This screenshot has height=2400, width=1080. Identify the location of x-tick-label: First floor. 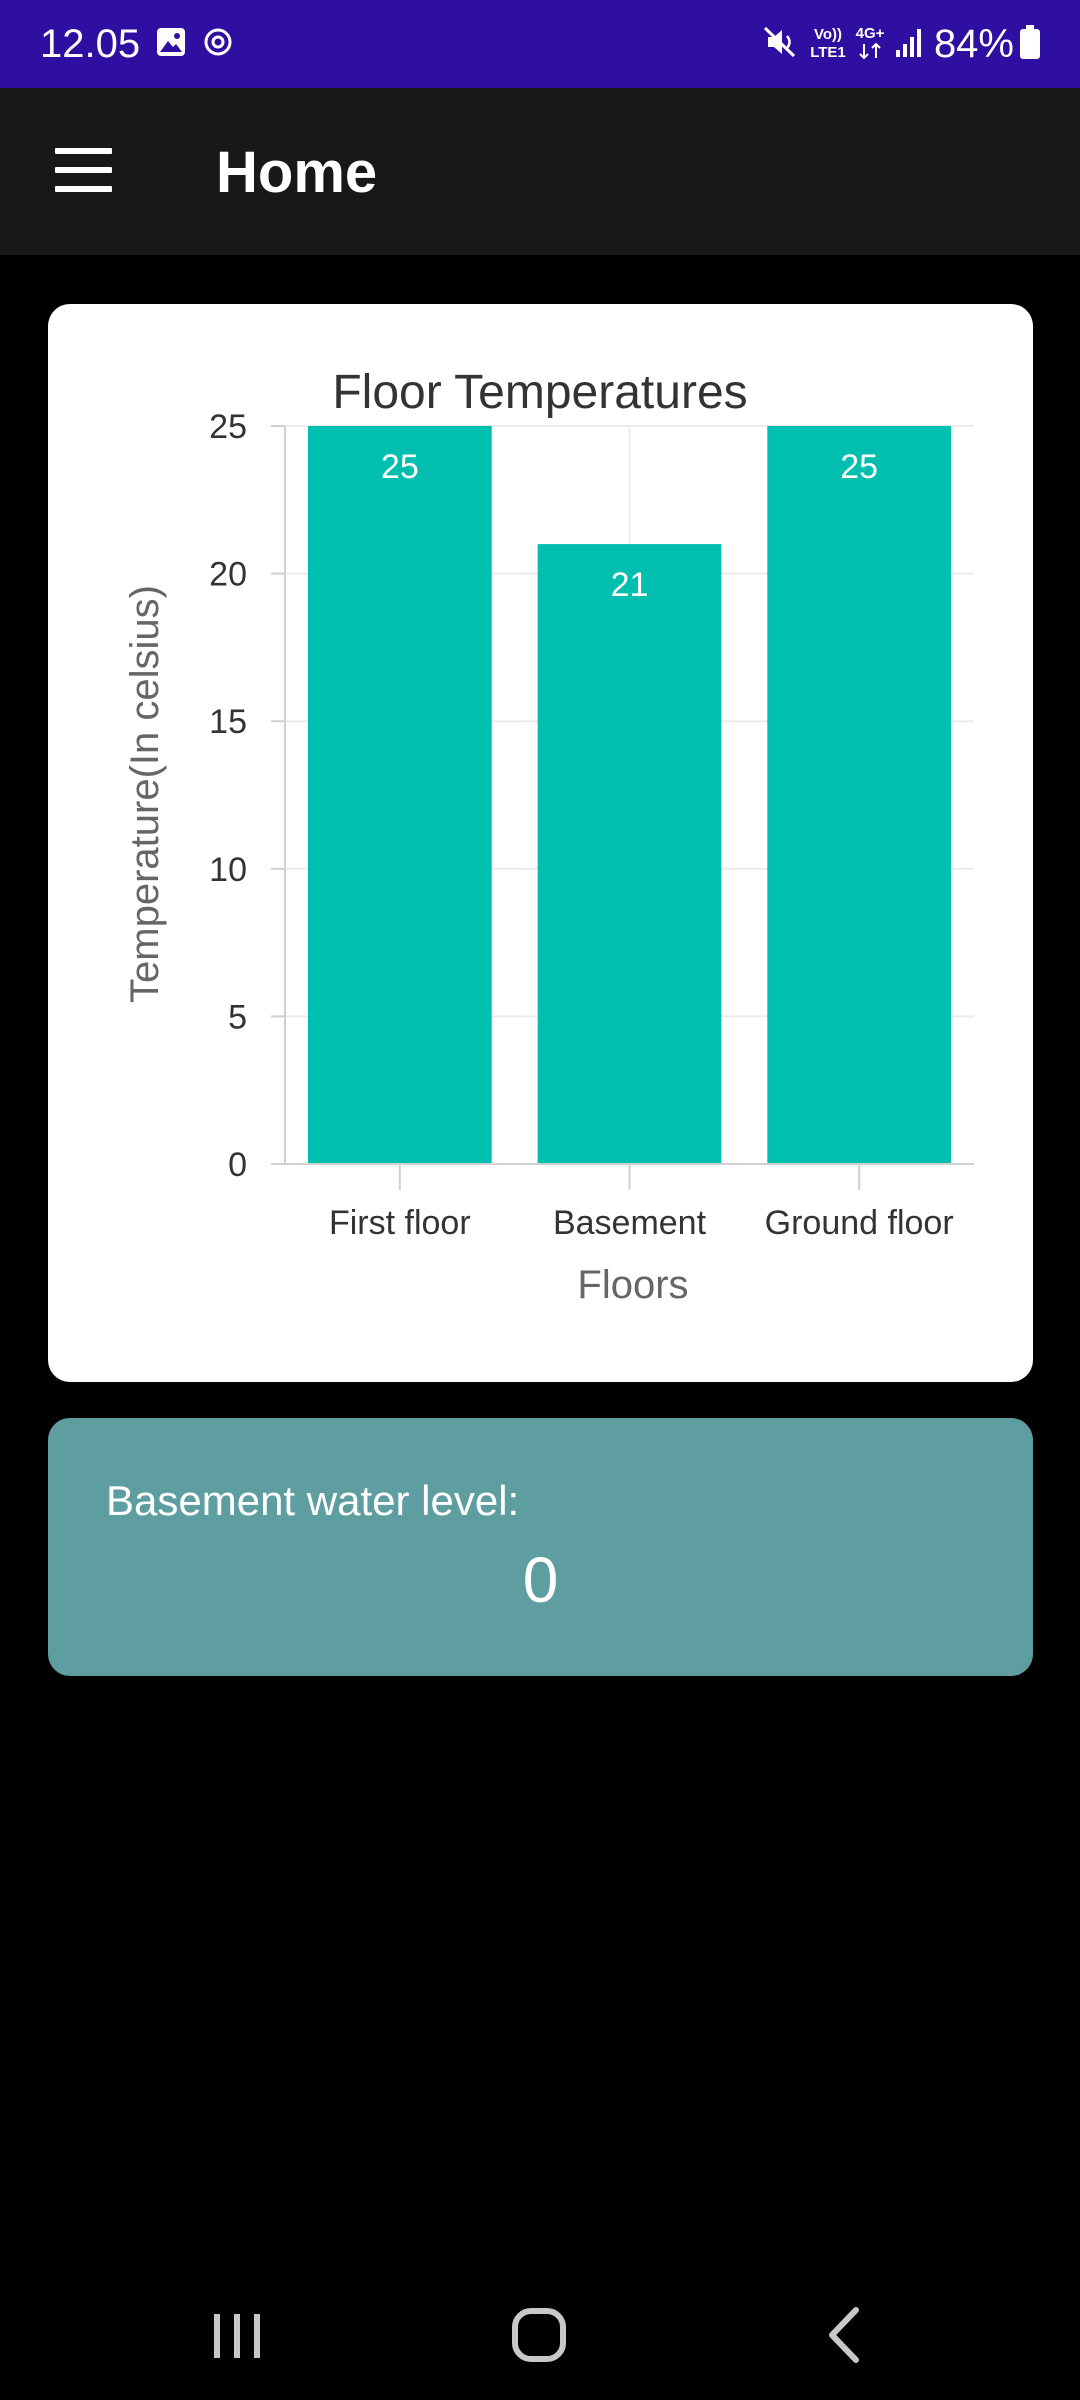
(400, 1223).